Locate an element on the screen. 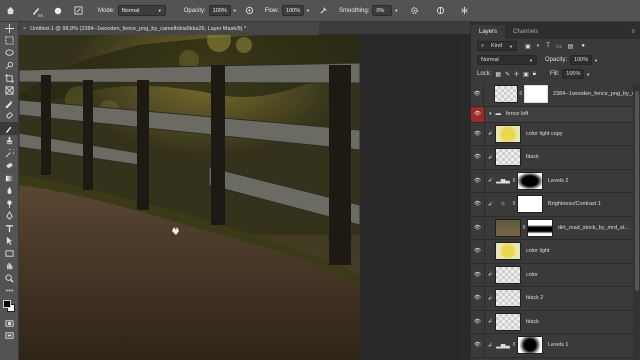 Image resolution: width=640 pixels, height=360 pixels. blur-tool-icon is located at coordinates (9, 191).